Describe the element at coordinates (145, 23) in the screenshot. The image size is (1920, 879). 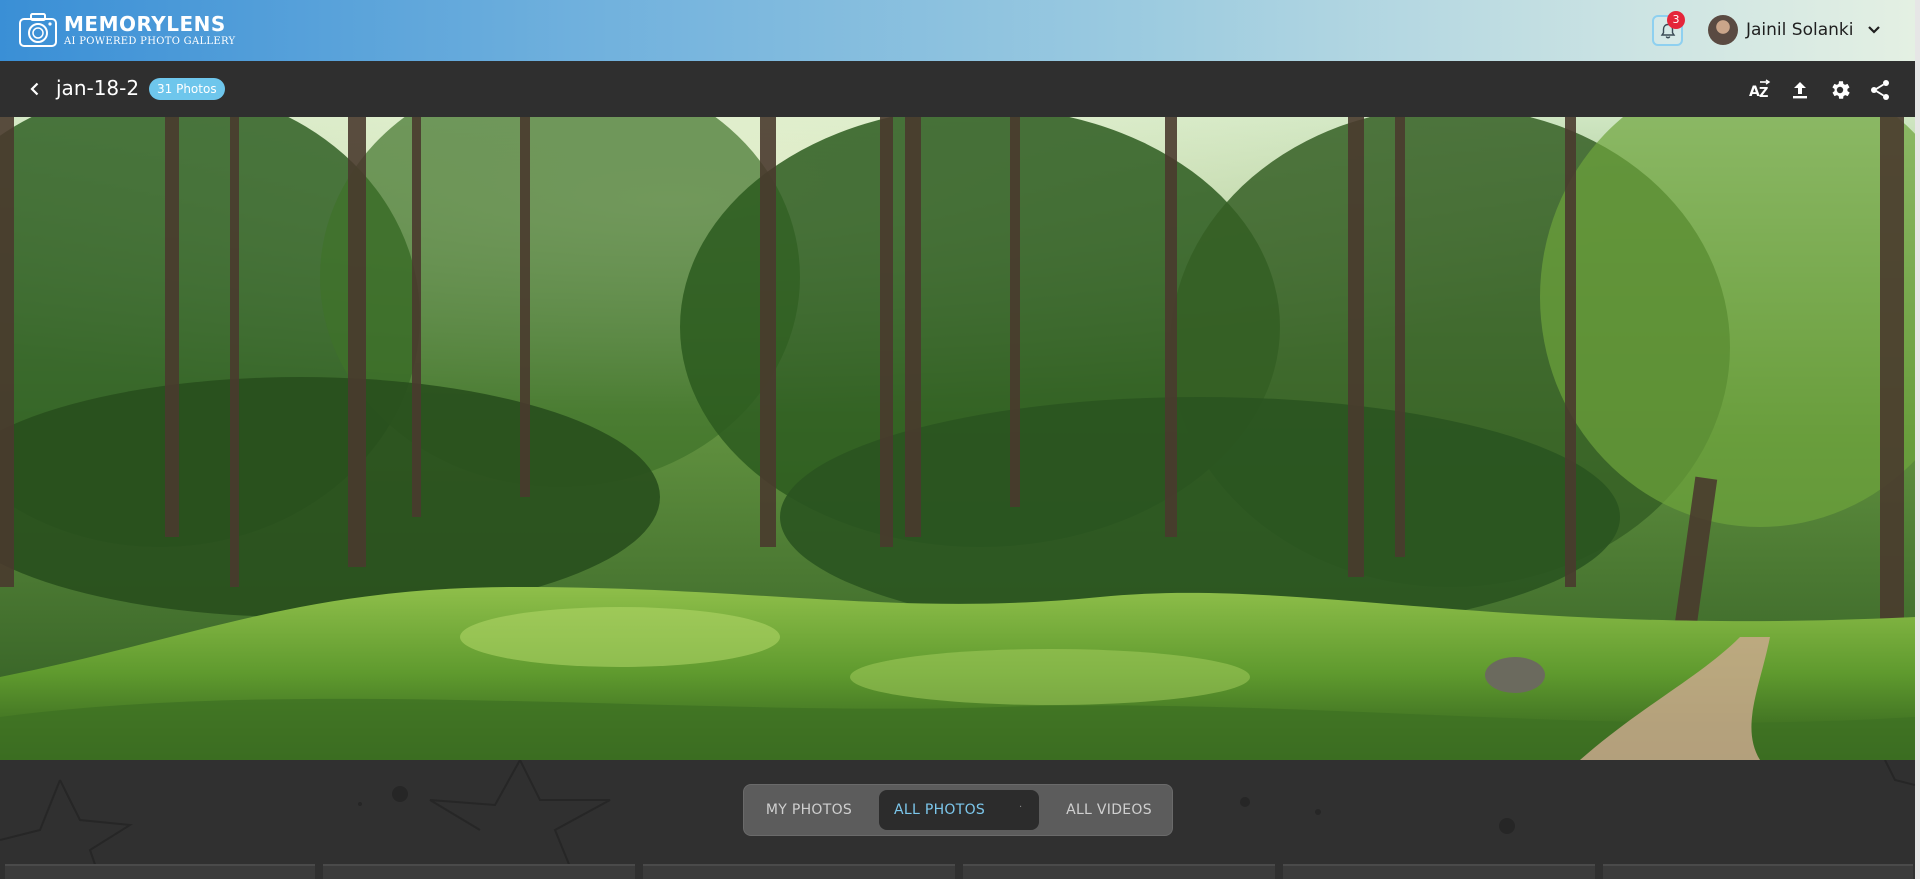
I see `logo-title: MEMORYLENS` at that location.